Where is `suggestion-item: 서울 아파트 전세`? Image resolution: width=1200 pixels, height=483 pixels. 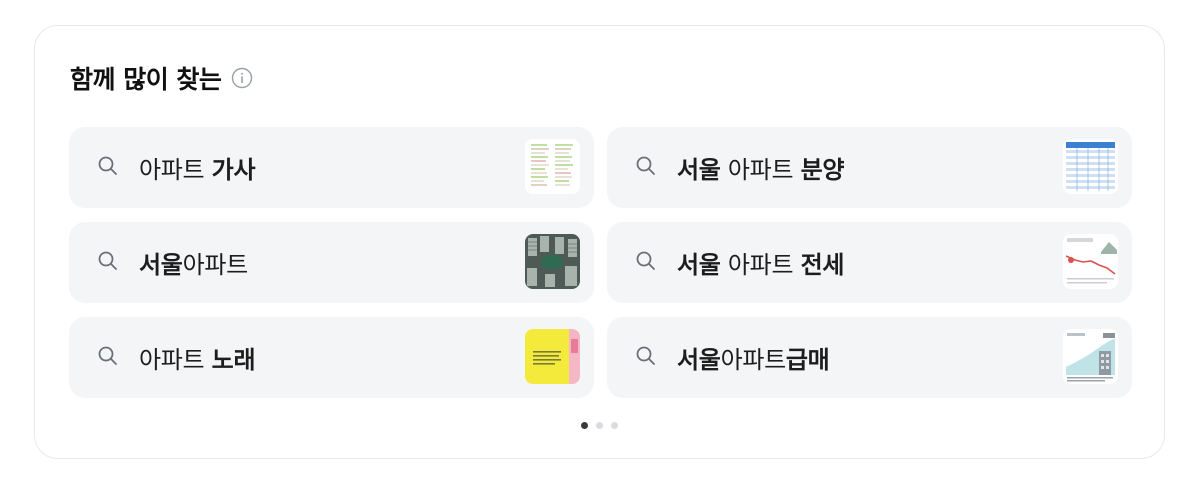 suggestion-item: 서울 아파트 전세 is located at coordinates (869, 262).